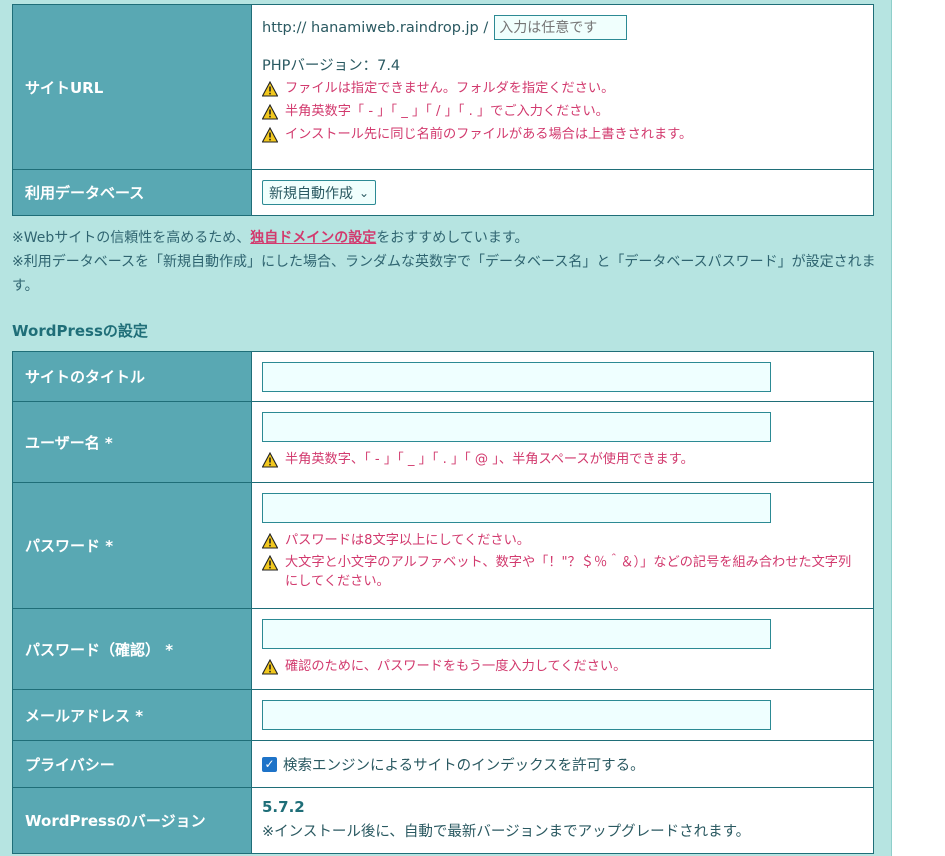  Describe the element at coordinates (562, 192) in the screenshot. I see `database-cell: 新規自動作成 ⌄` at that location.